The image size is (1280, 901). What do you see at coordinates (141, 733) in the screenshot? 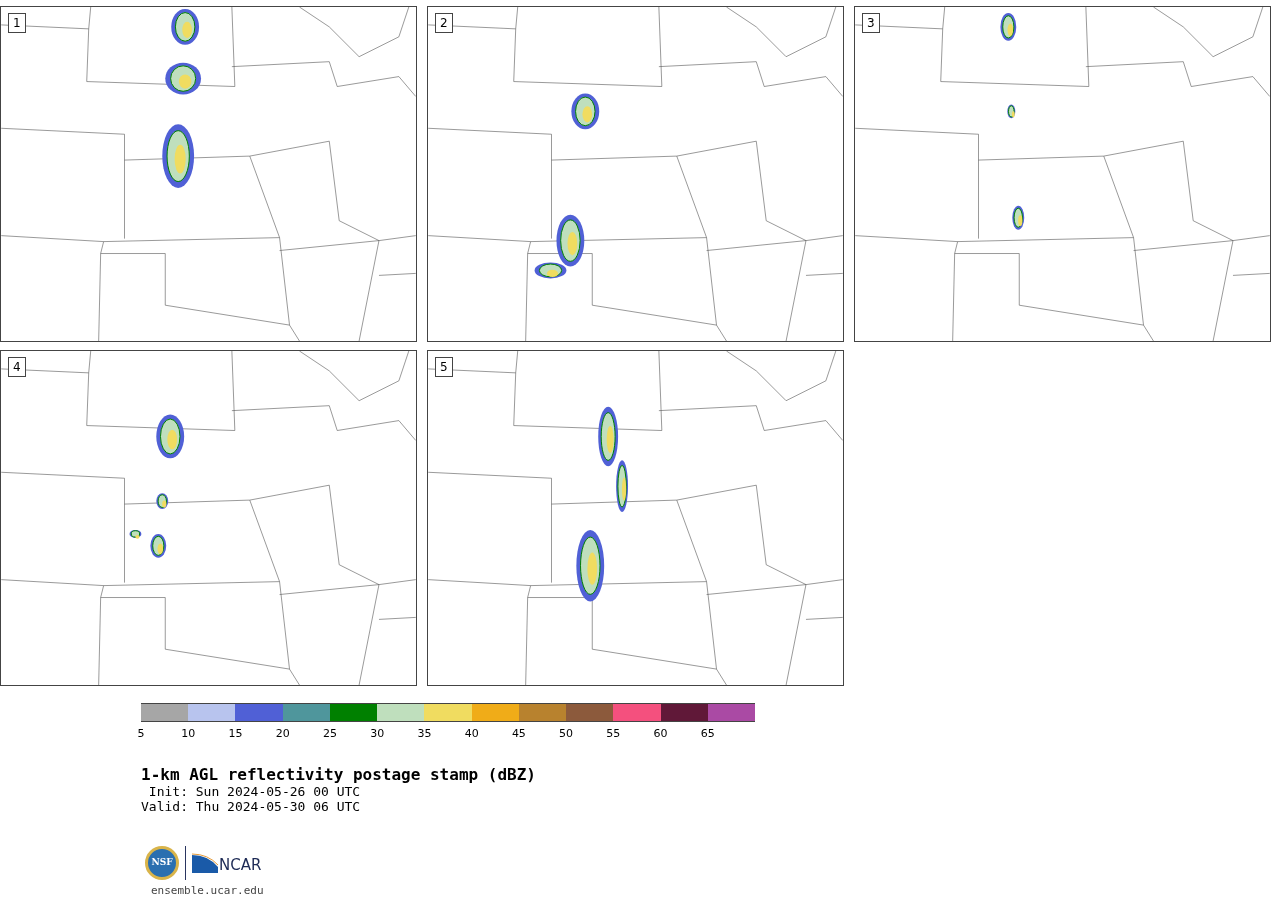
I see `tick-label: 5` at bounding box center [141, 733].